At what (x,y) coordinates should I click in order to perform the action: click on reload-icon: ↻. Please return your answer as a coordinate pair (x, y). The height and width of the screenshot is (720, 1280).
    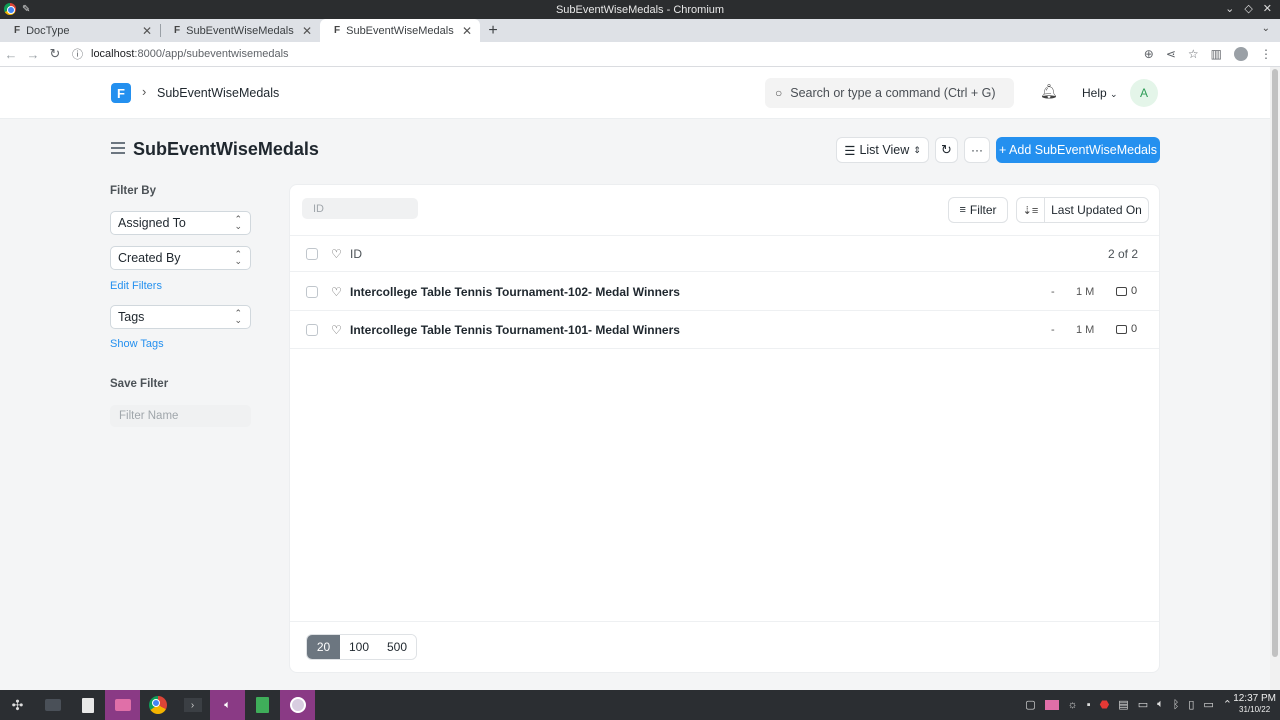
    Looking at the image, I should click on (55, 54).